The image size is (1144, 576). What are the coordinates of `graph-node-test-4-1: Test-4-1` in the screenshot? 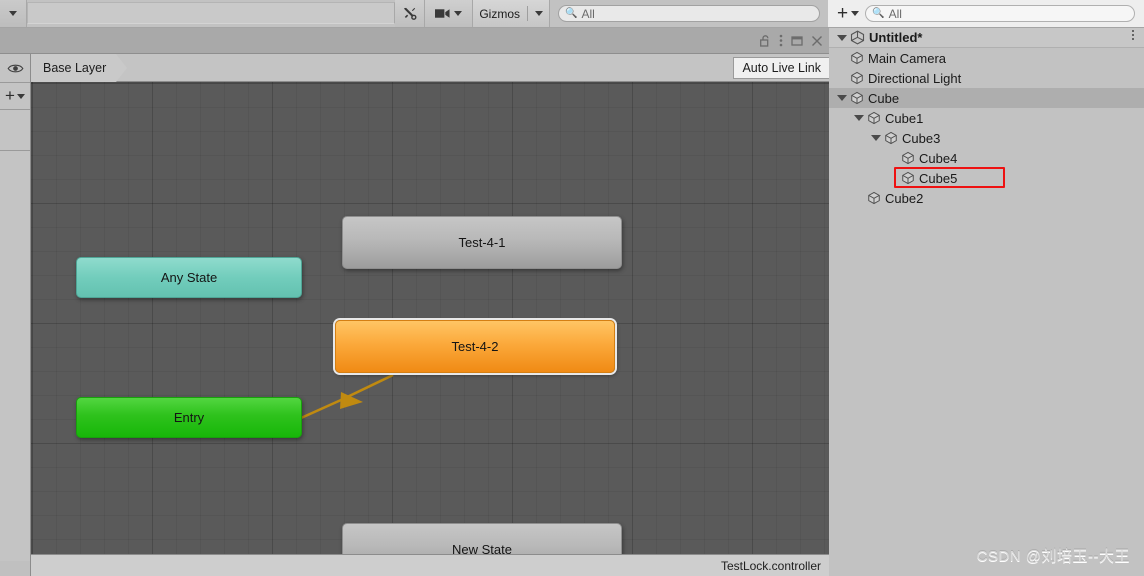 It's located at (482, 242).